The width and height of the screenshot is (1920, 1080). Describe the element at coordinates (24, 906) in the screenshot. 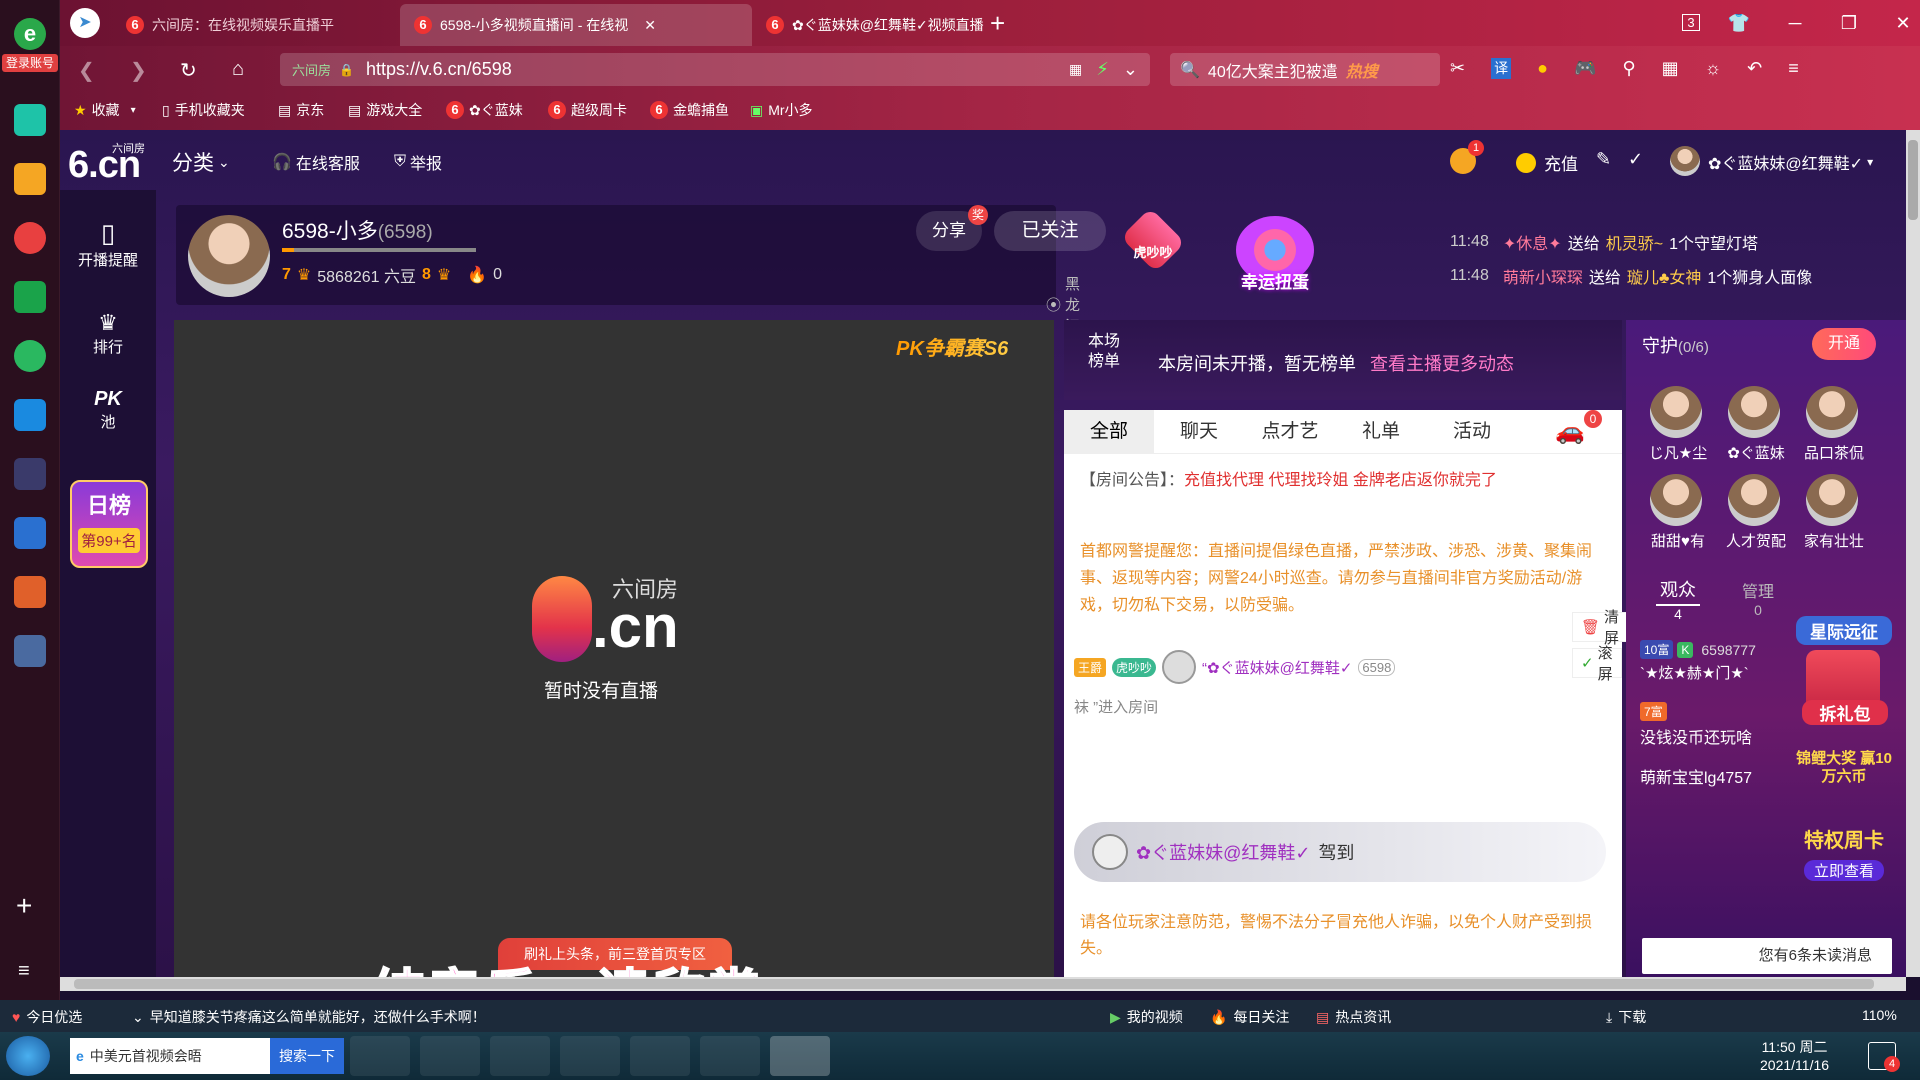

I see `add-icon: +` at that location.